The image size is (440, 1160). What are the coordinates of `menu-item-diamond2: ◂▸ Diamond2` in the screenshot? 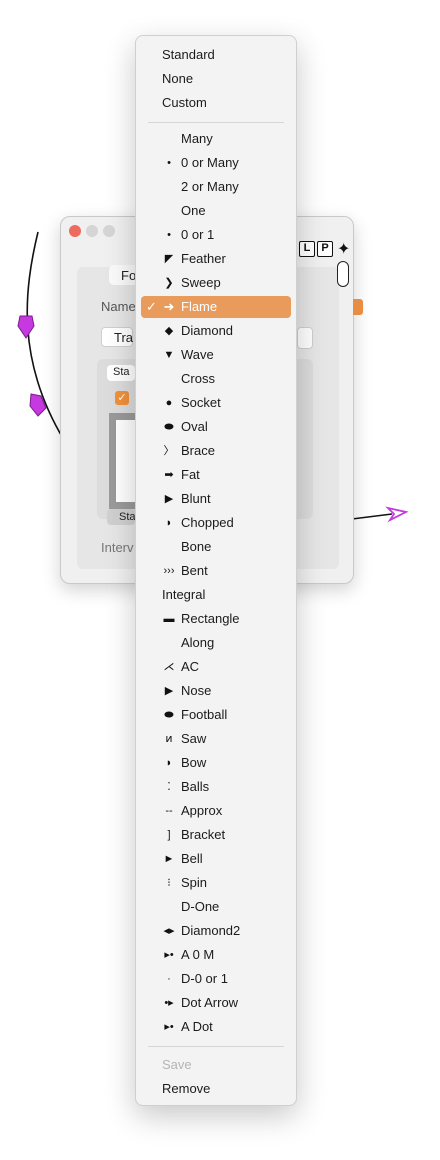 It's located at (216, 931).